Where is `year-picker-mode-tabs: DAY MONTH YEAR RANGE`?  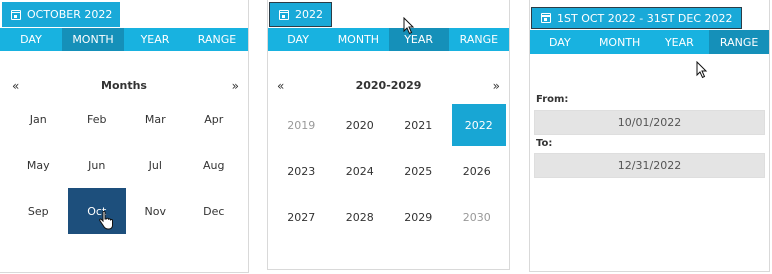 year-picker-mode-tabs: DAY MONTH YEAR RANGE is located at coordinates (388, 39).